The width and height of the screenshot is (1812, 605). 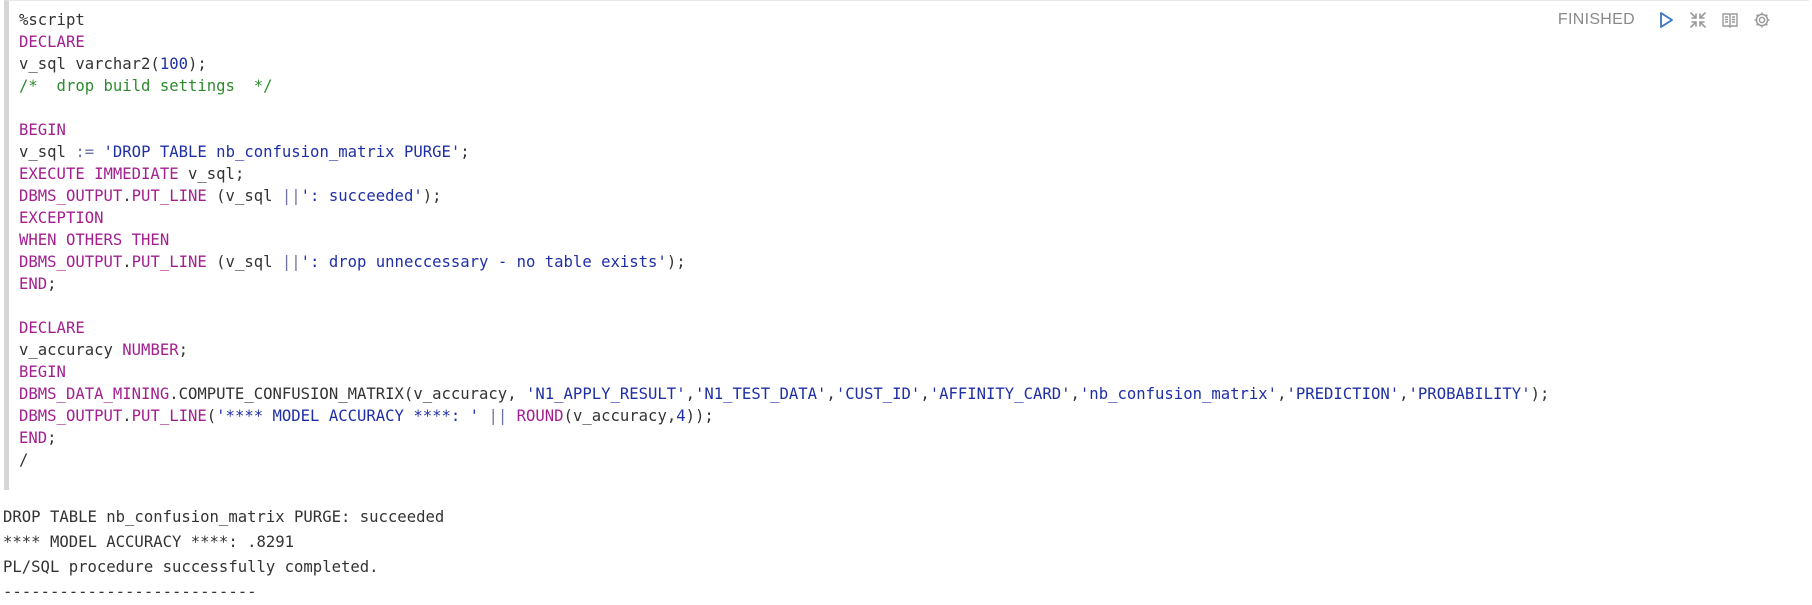 What do you see at coordinates (1762, 20) in the screenshot?
I see `settings-button` at bounding box center [1762, 20].